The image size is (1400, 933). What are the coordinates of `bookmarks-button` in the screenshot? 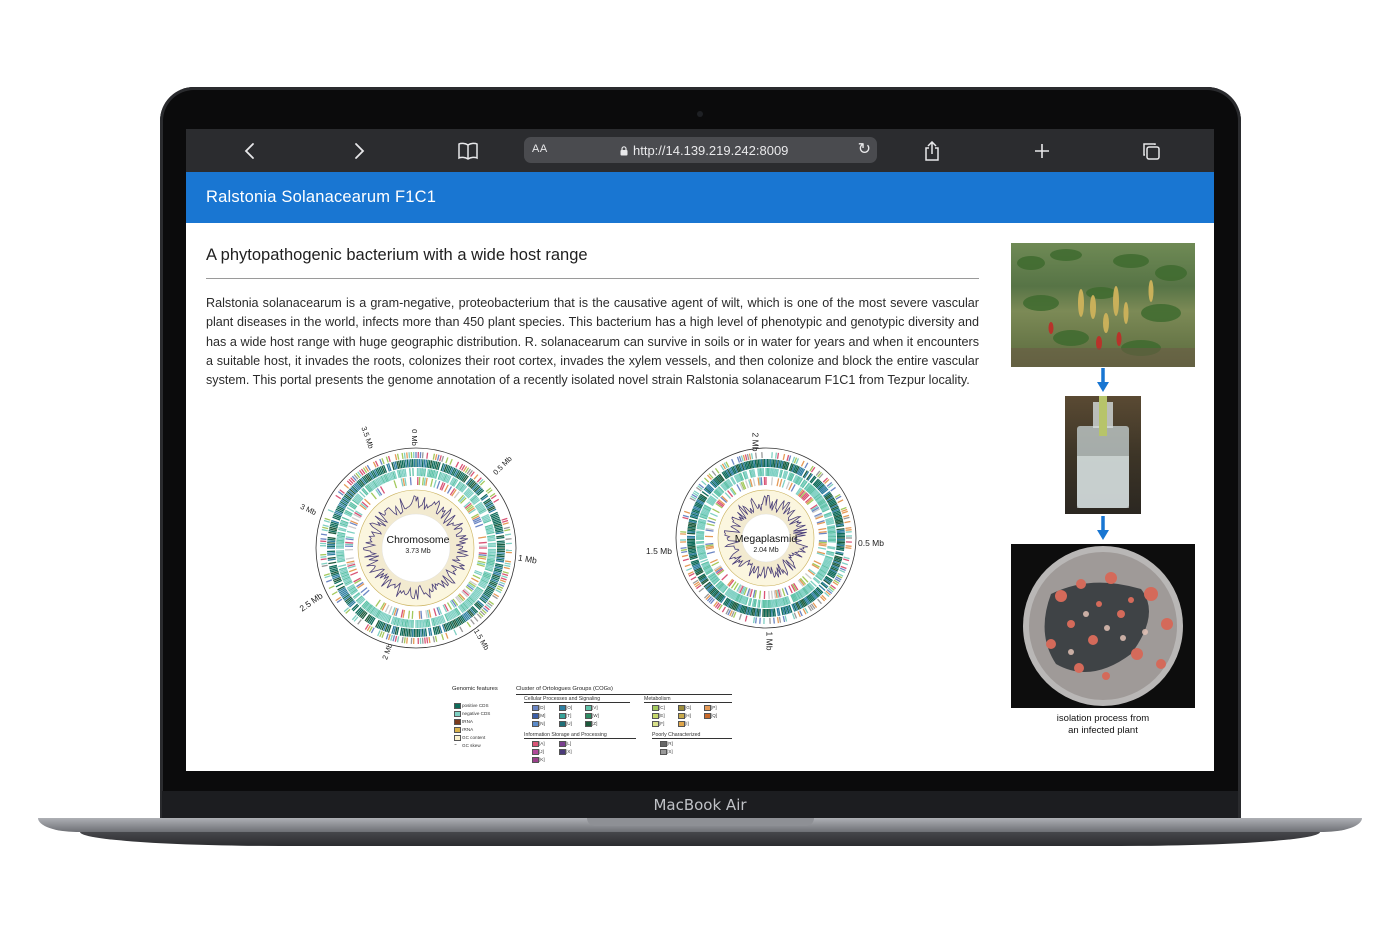 It's located at (468, 150).